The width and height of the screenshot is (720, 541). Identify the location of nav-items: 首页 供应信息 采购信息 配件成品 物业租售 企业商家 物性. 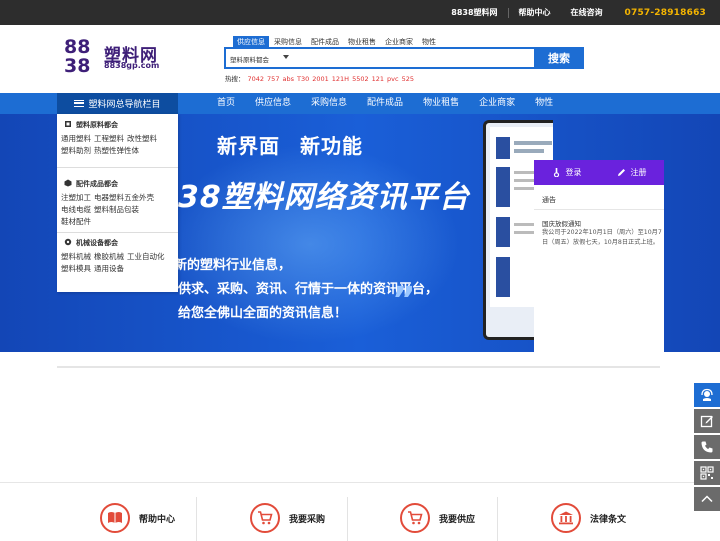
(385, 103).